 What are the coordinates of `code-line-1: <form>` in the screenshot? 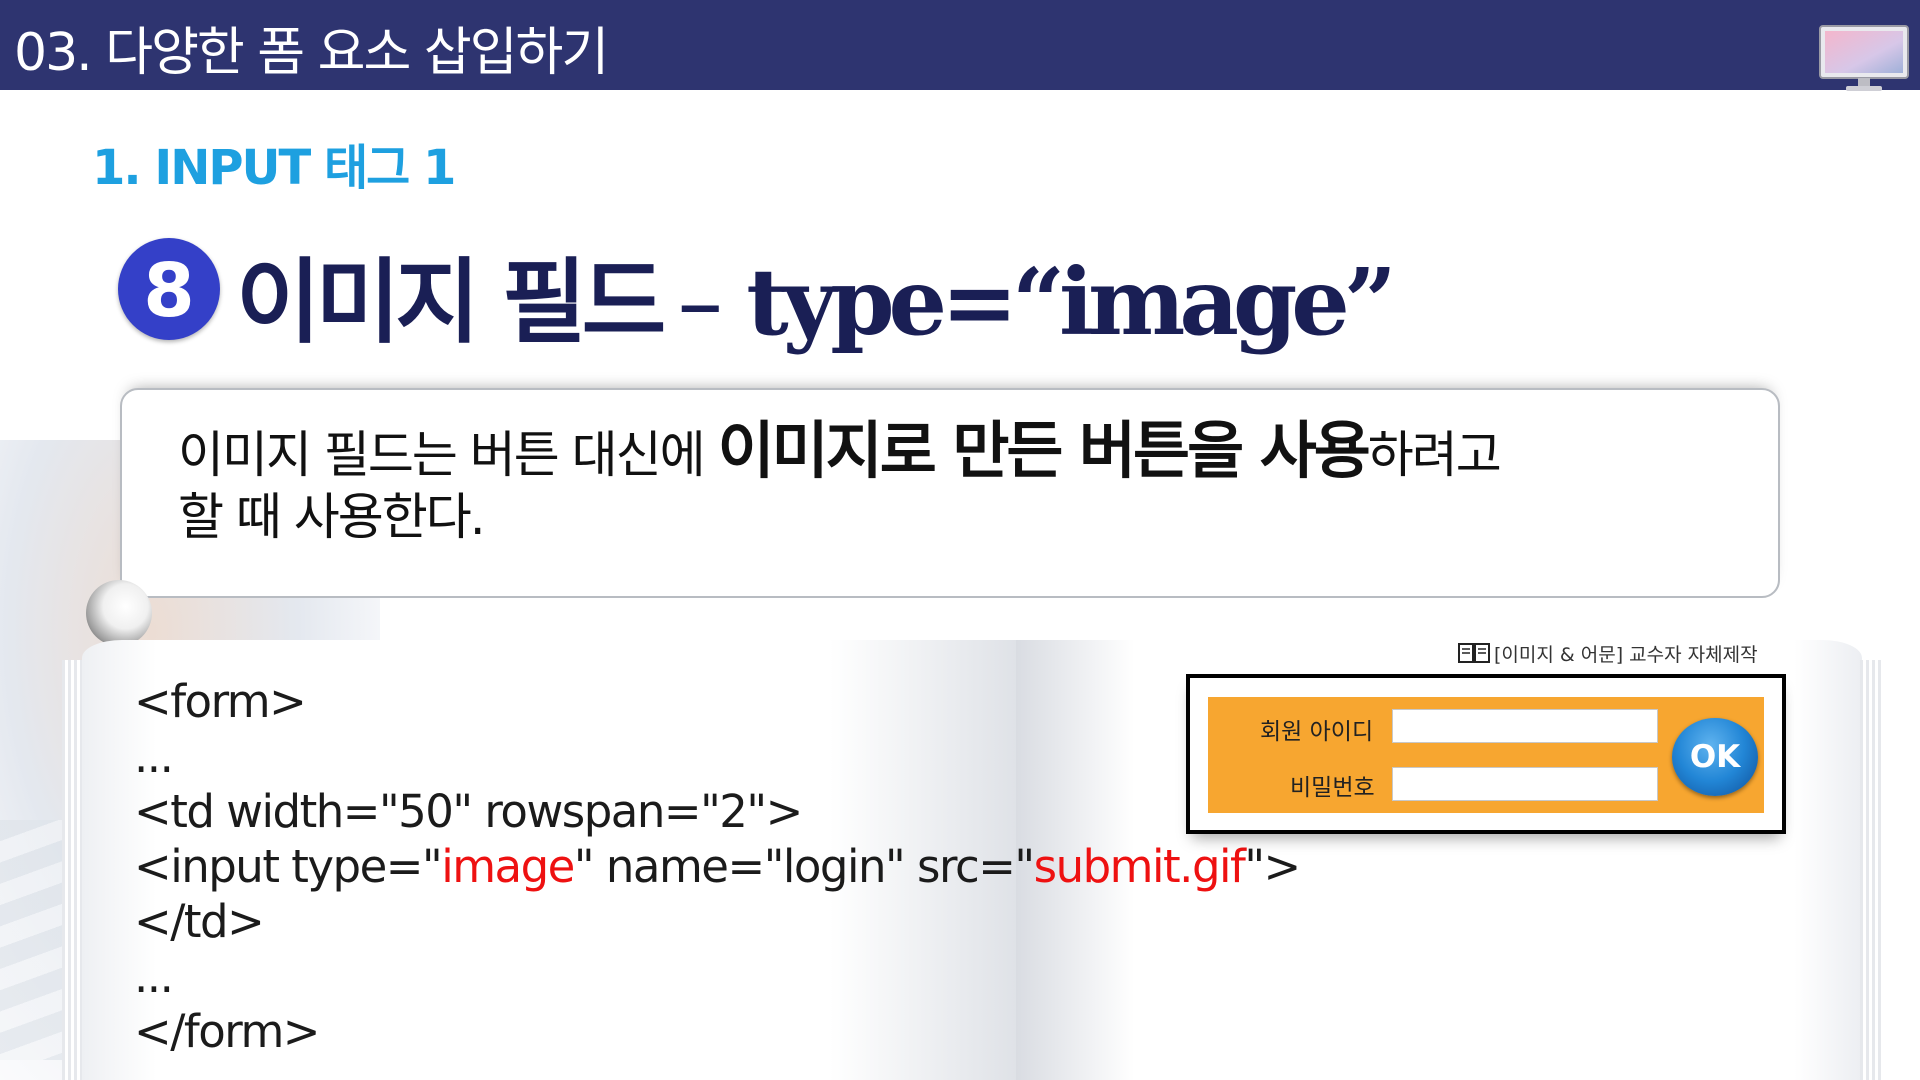 It's located at (220, 701).